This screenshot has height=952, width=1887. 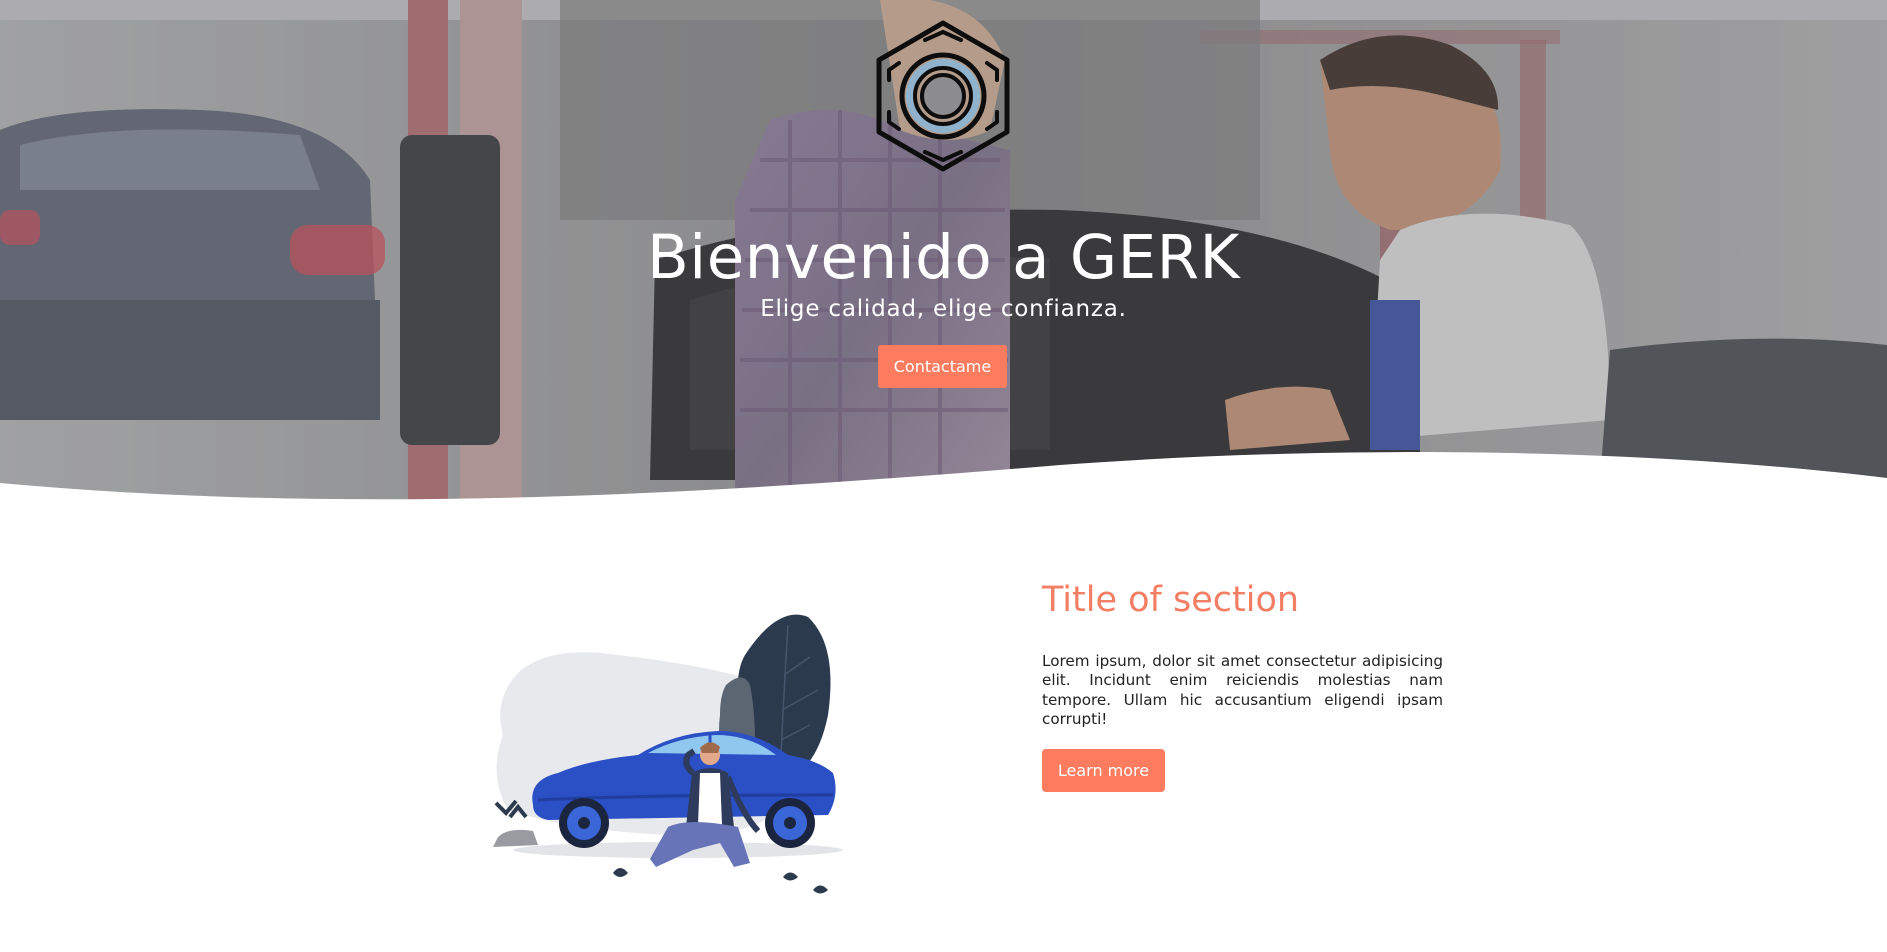 What do you see at coordinates (943, 309) in the screenshot?
I see `hero-subtitle: Elige calidad, elige confianza.` at bounding box center [943, 309].